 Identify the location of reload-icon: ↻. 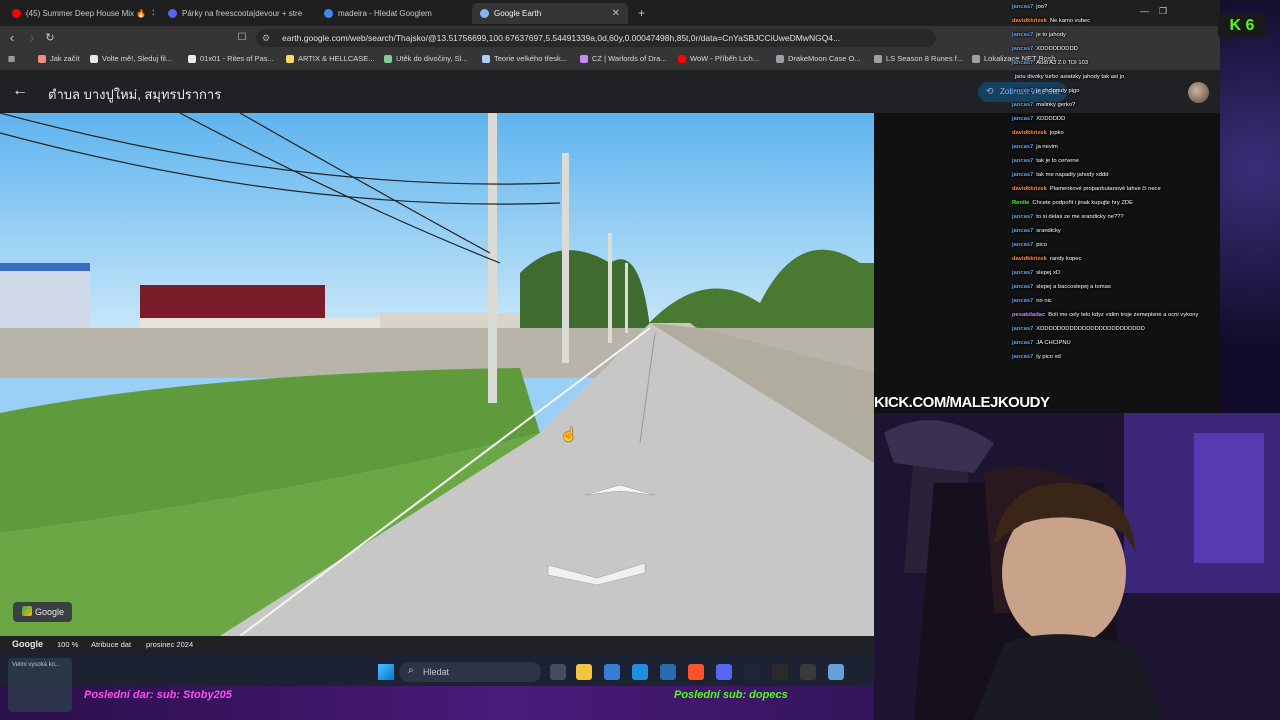
(50, 38).